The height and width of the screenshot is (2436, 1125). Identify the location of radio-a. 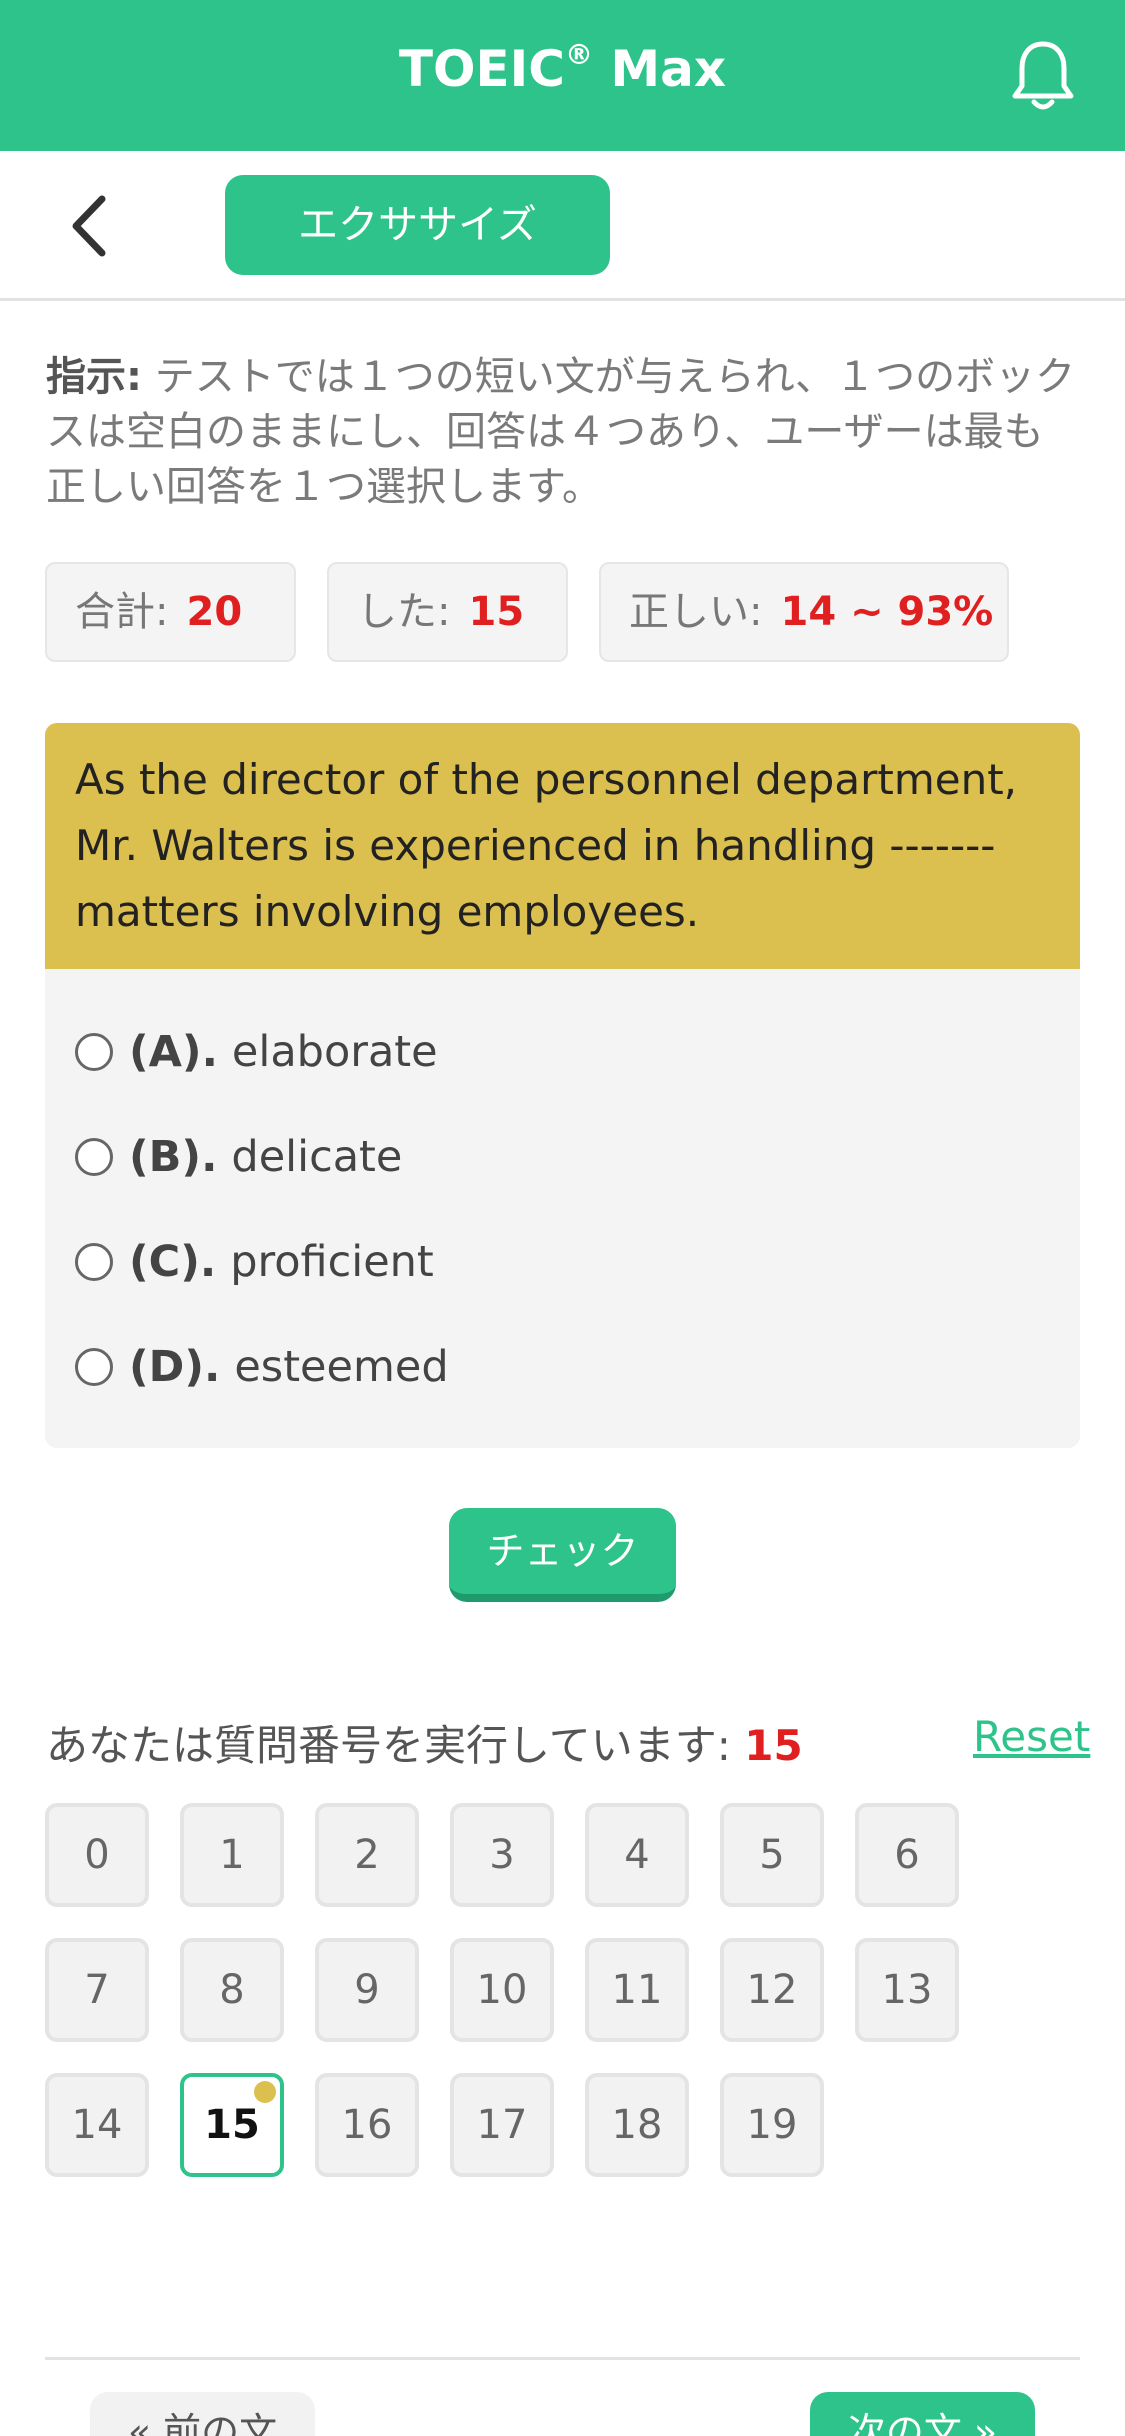
(94, 1052).